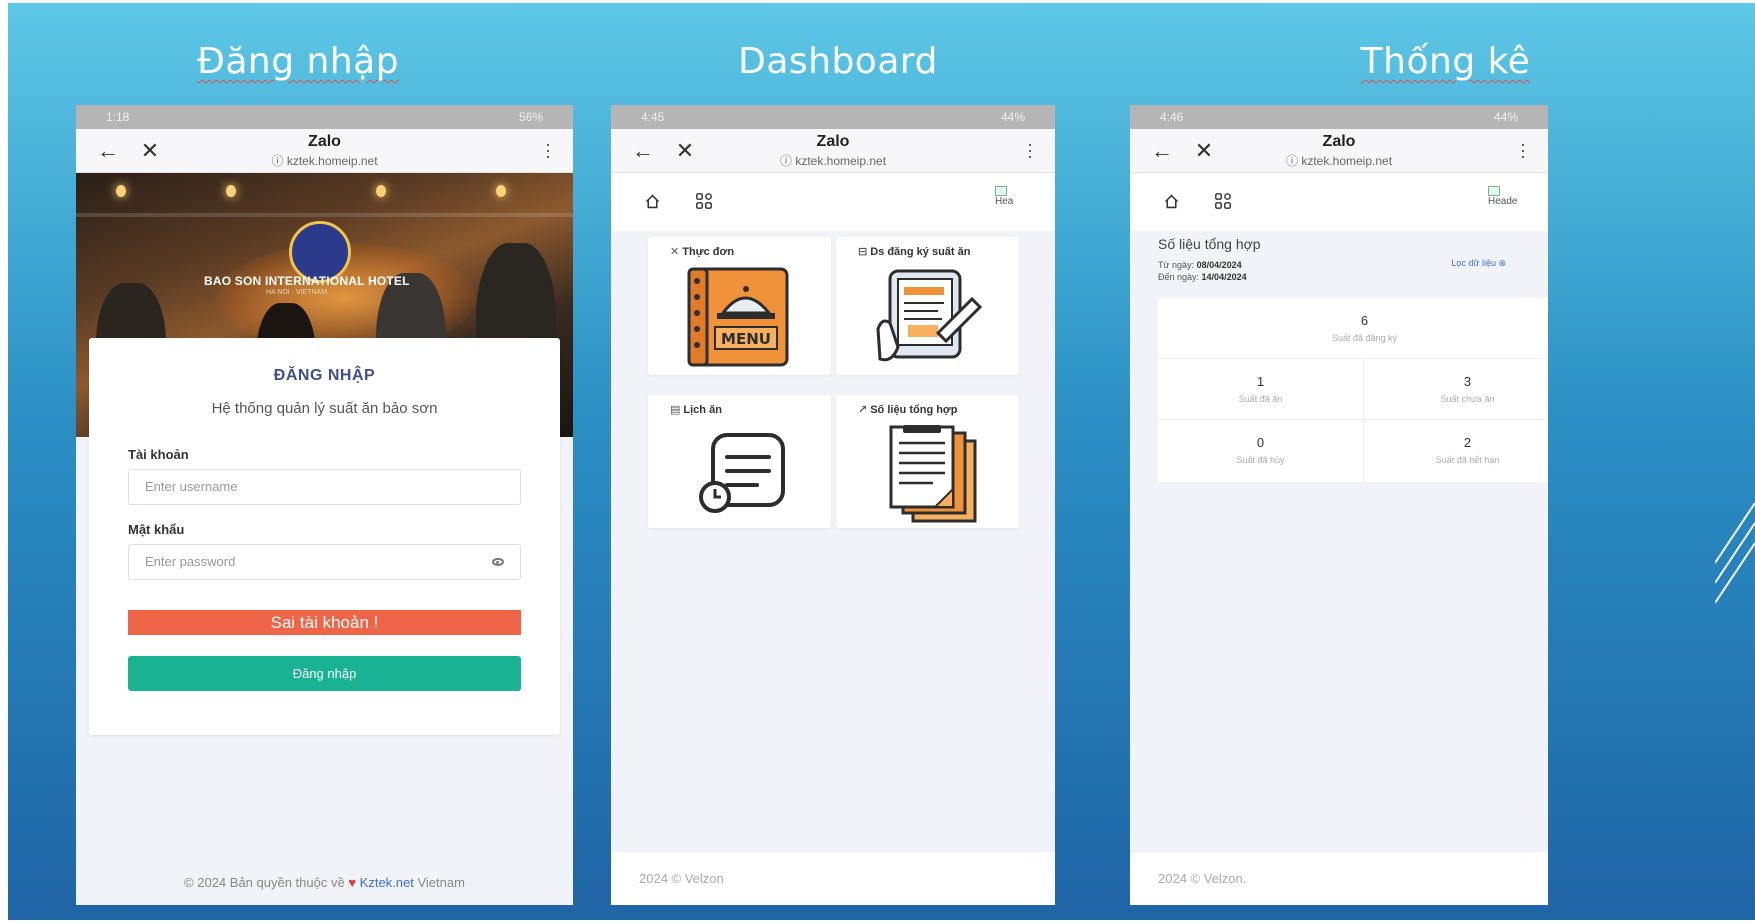 The width and height of the screenshot is (1755, 923). Describe the element at coordinates (1478, 263) in the screenshot. I see `filter-data-link: Lọc dữ liệu ⊗` at that location.